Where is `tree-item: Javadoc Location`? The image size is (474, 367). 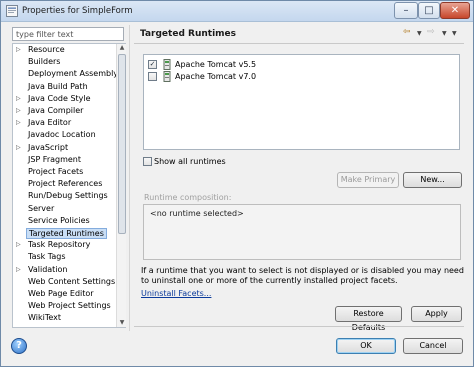 tree-item: Javadoc Location is located at coordinates (69, 135).